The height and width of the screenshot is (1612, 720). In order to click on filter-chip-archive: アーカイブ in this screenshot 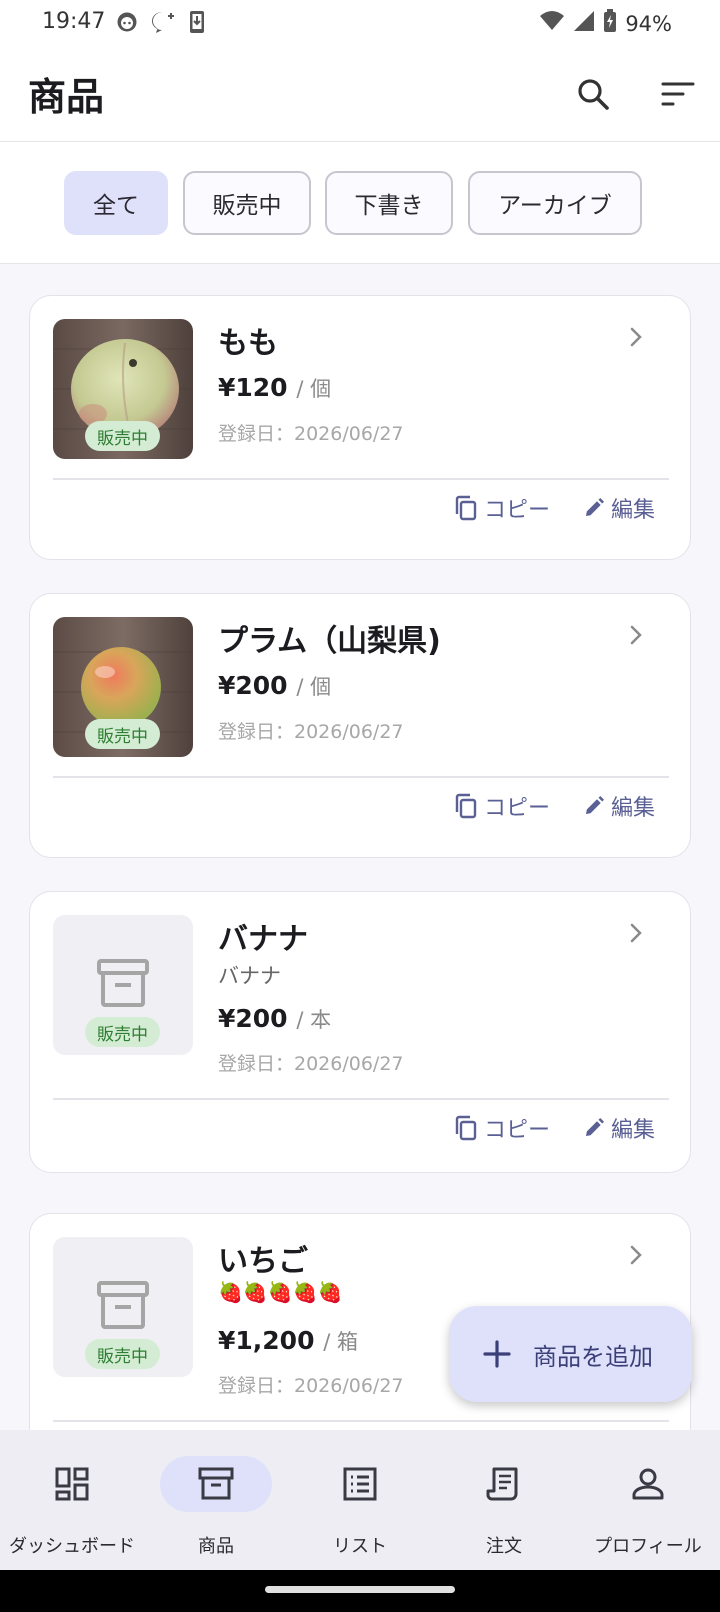, I will do `click(555, 203)`.